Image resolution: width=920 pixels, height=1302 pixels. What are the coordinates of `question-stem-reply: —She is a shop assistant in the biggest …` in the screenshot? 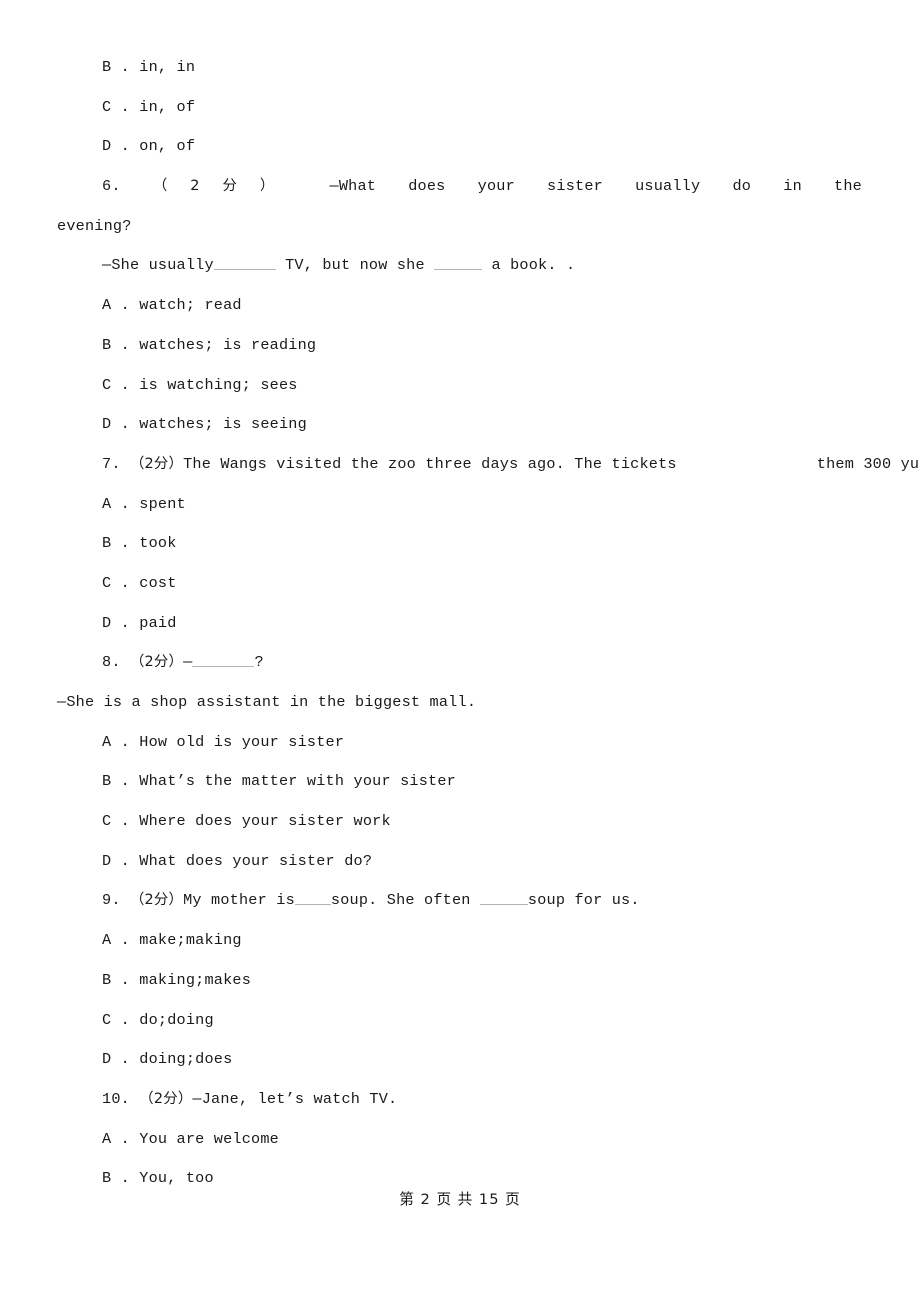 It's located at (267, 702).